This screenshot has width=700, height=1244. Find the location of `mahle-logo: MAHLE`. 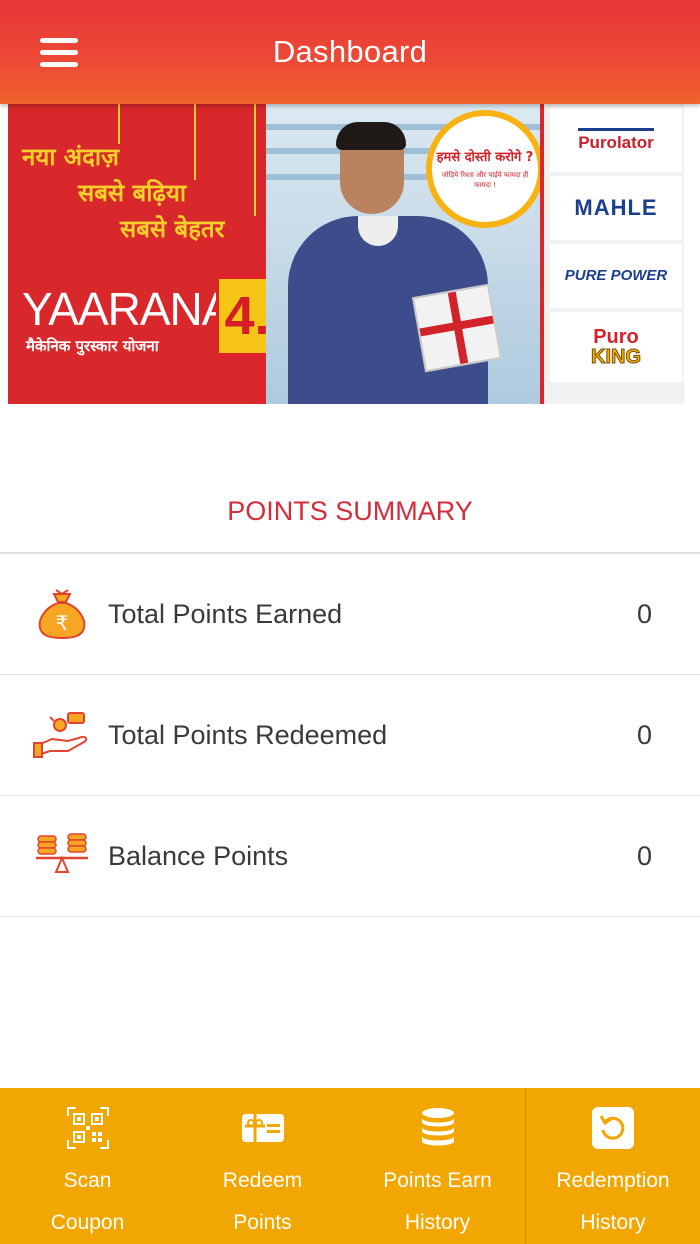

mahle-logo: MAHLE is located at coordinates (616, 207).